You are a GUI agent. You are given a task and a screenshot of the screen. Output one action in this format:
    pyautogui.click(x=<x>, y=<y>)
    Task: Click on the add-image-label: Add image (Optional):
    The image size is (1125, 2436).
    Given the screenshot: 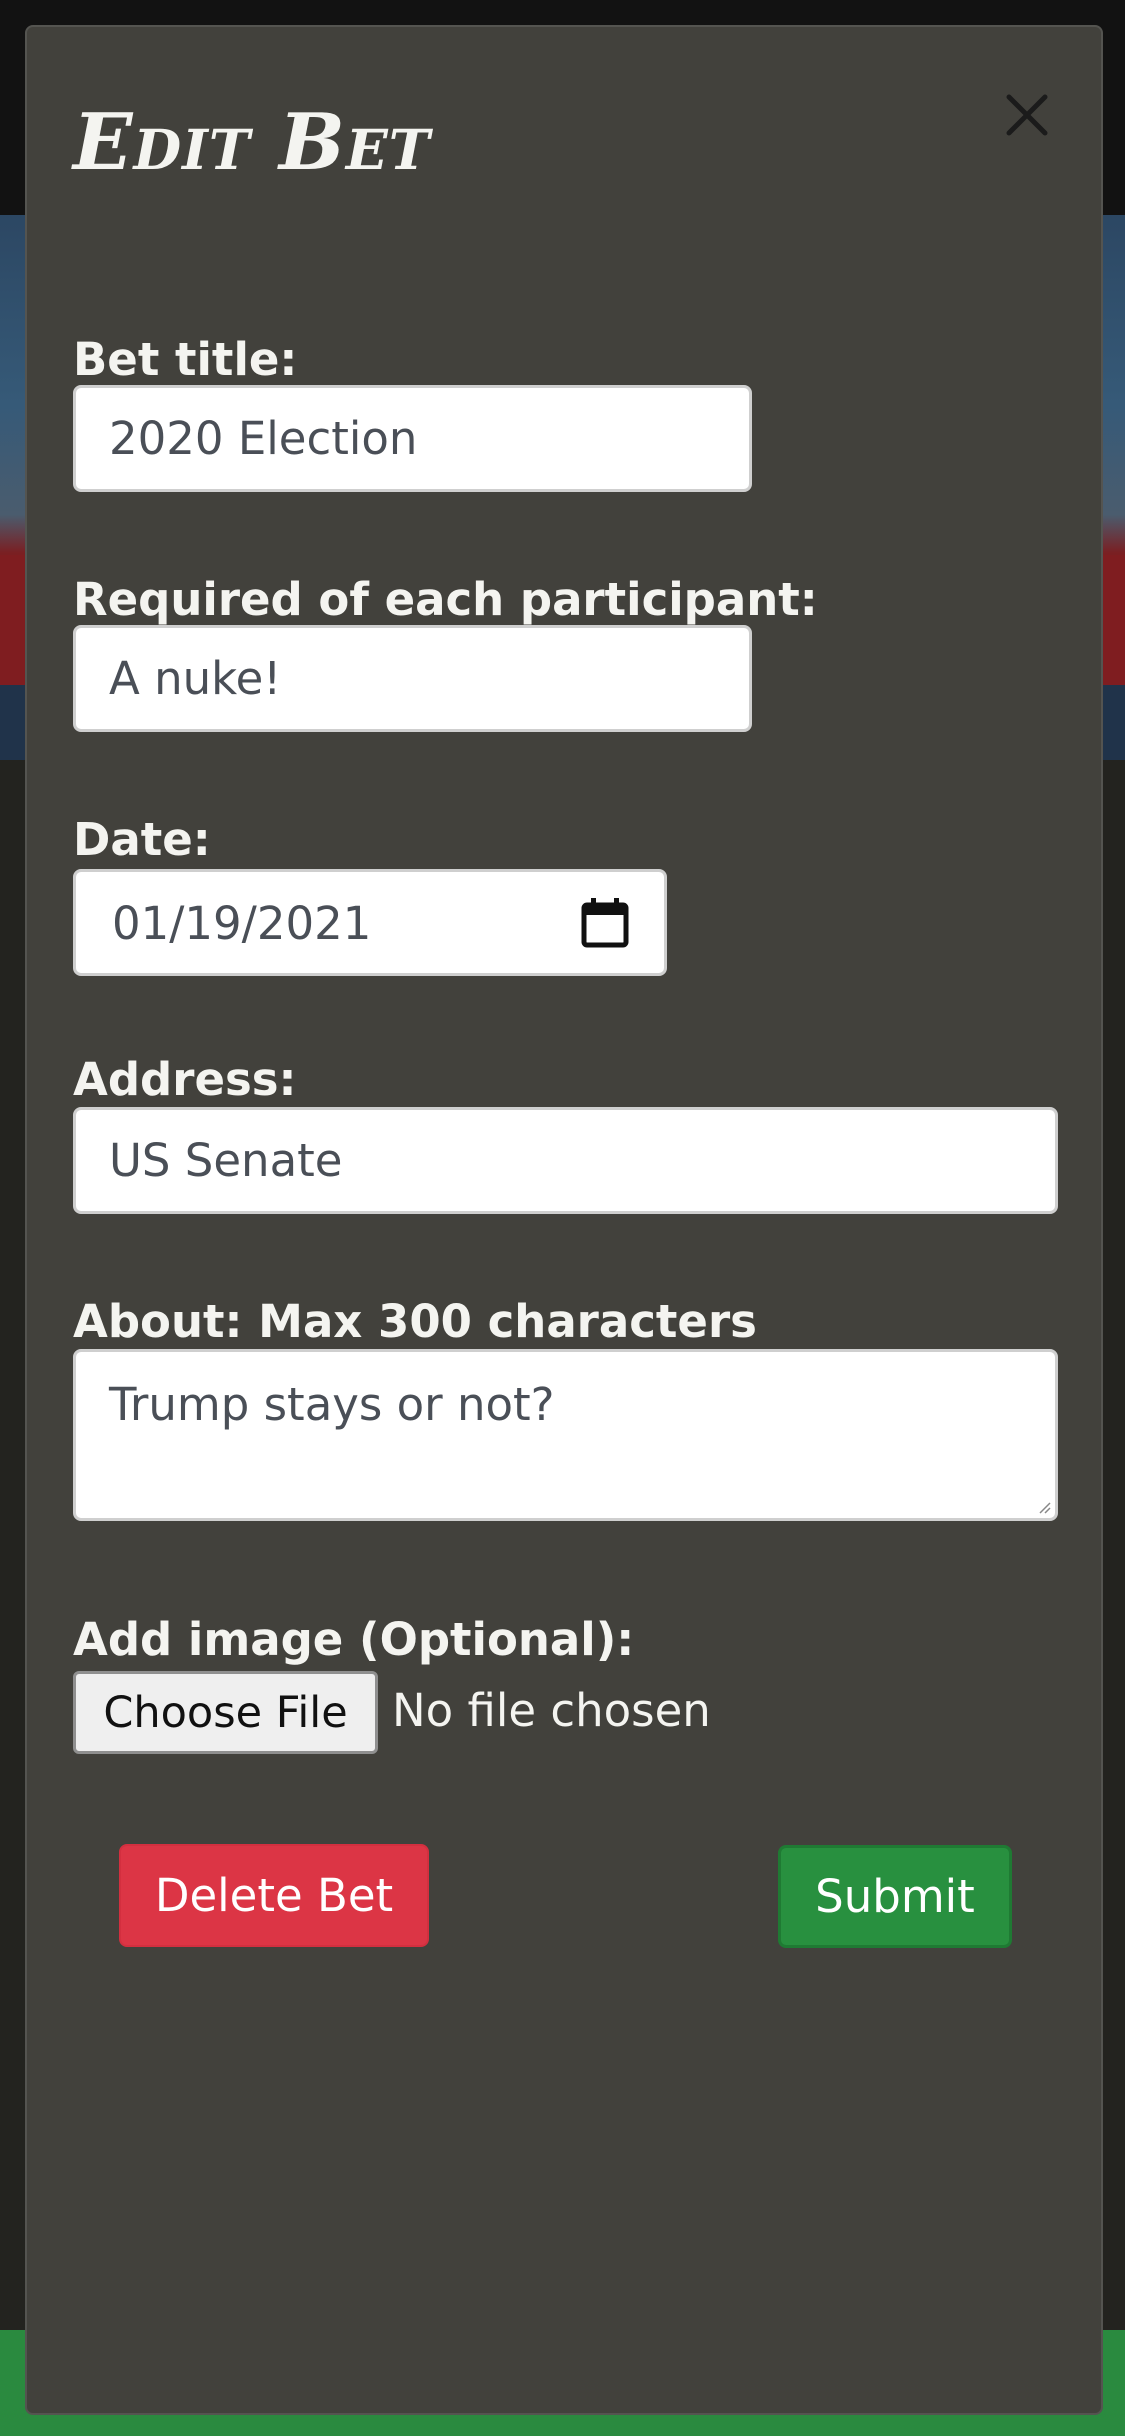 What is the action you would take?
    pyautogui.click(x=354, y=1639)
    